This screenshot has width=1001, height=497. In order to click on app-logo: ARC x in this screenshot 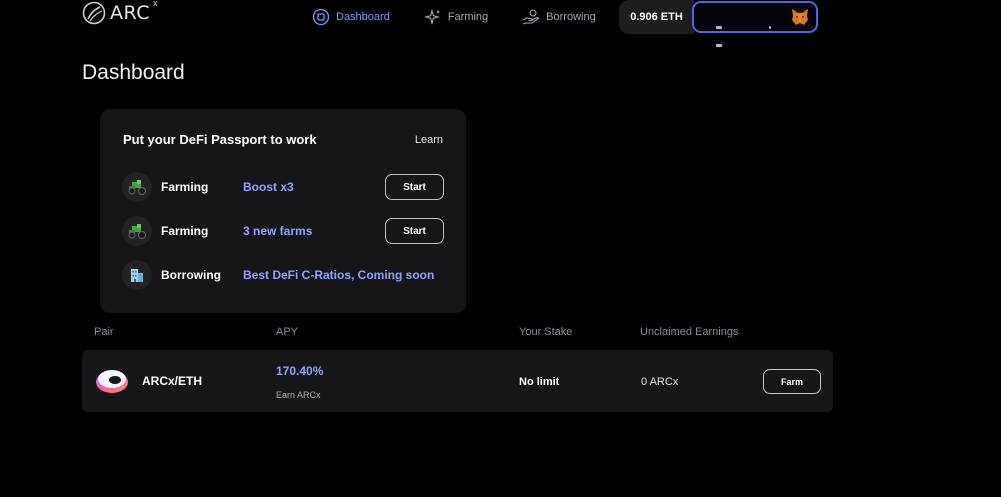, I will do `click(120, 13)`.